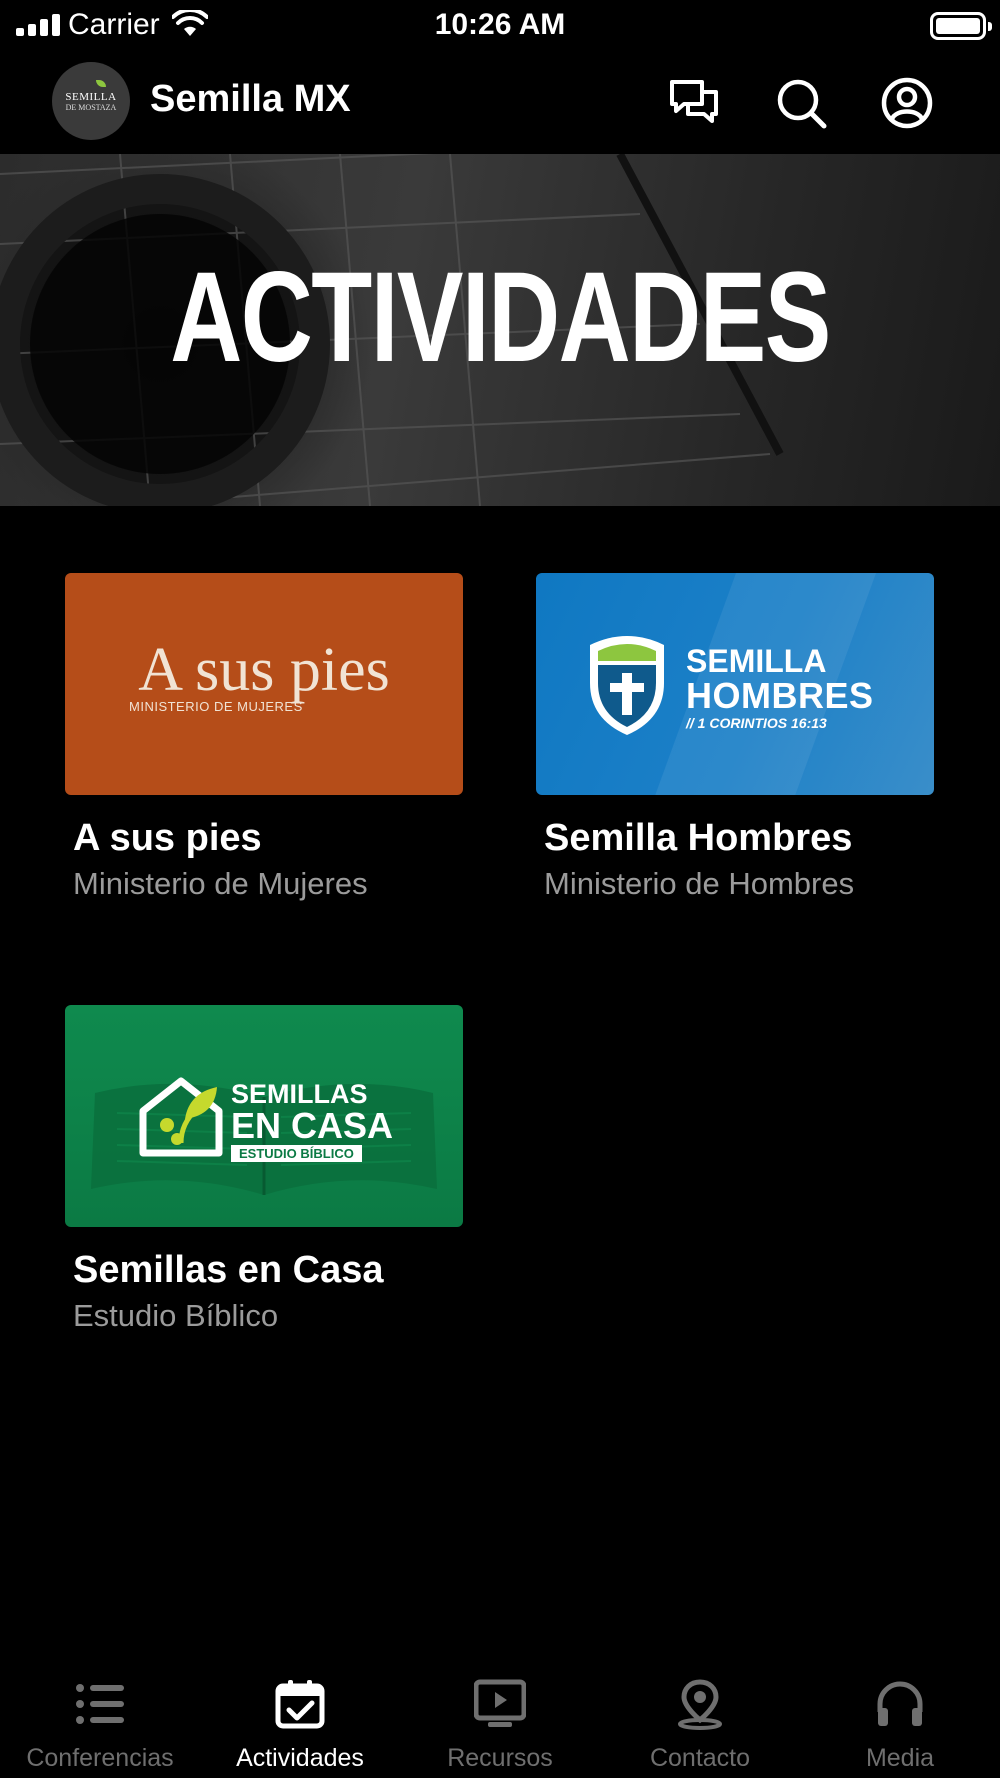 This screenshot has height=1778, width=1000. I want to click on app-title: Semilla MX, so click(250, 99).